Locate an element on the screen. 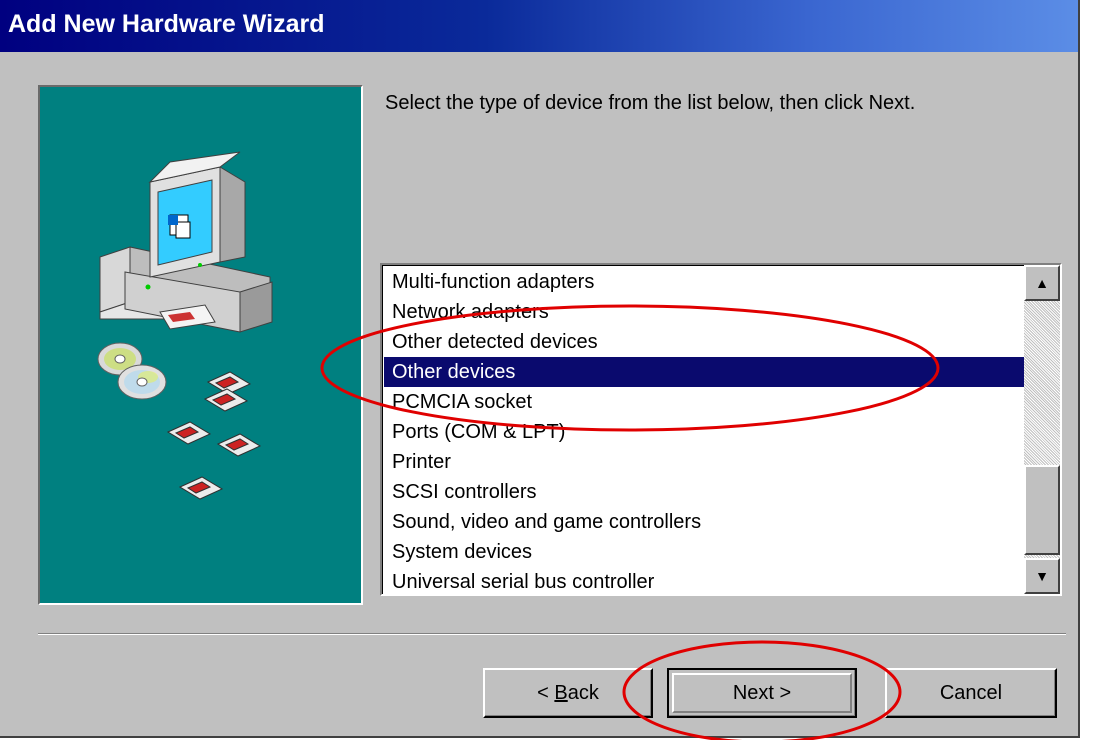 This screenshot has width=1095, height=740. list-item-pcmcia-socket: PCMCIA socket is located at coordinates (704, 402).